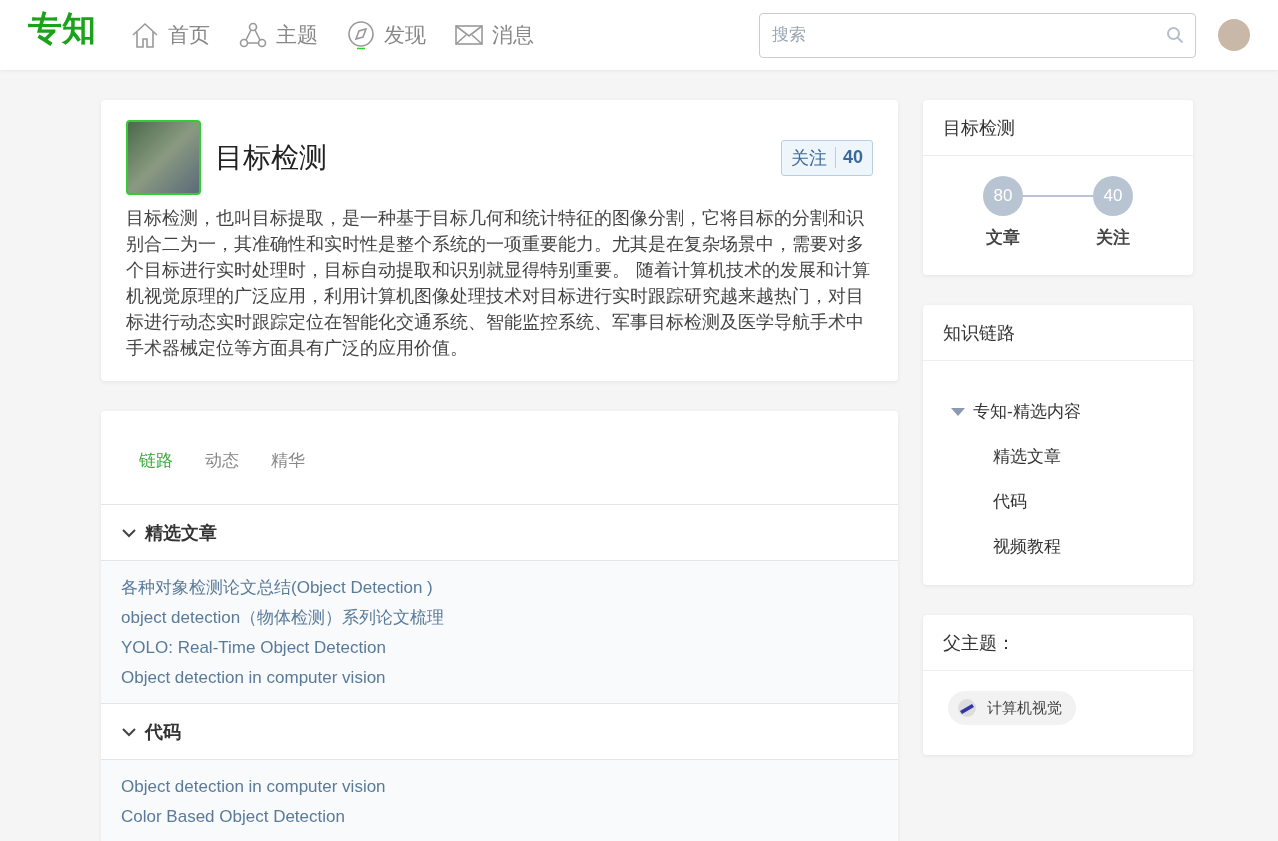  Describe the element at coordinates (163, 732) in the screenshot. I see `section-title: 代码` at that location.